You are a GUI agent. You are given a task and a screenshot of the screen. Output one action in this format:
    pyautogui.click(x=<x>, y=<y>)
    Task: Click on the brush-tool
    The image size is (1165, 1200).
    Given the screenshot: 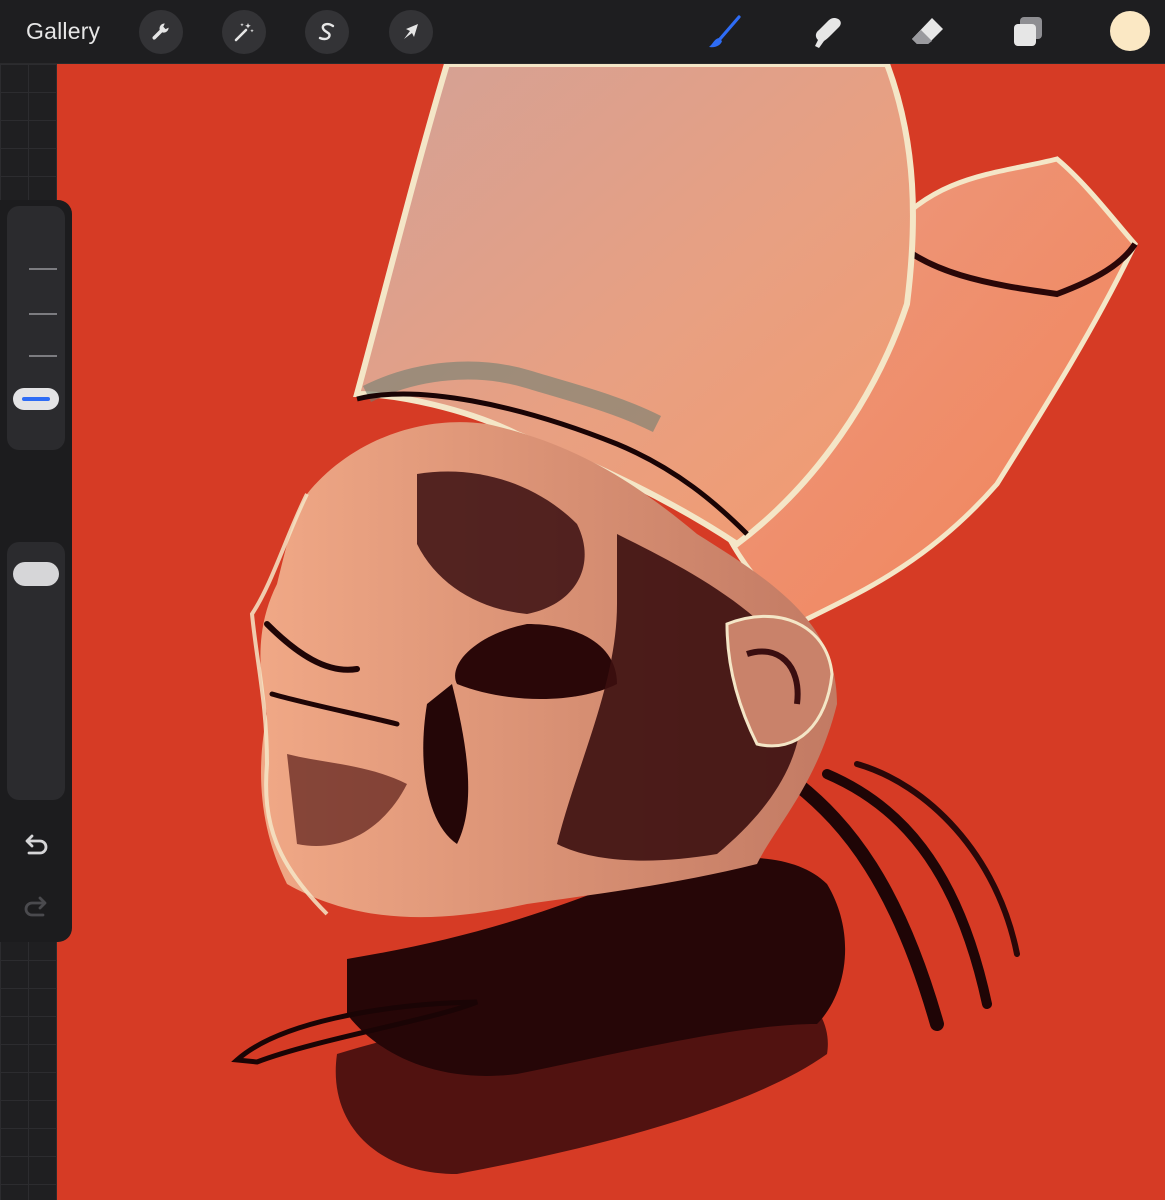 What is the action you would take?
    pyautogui.click(x=726, y=32)
    